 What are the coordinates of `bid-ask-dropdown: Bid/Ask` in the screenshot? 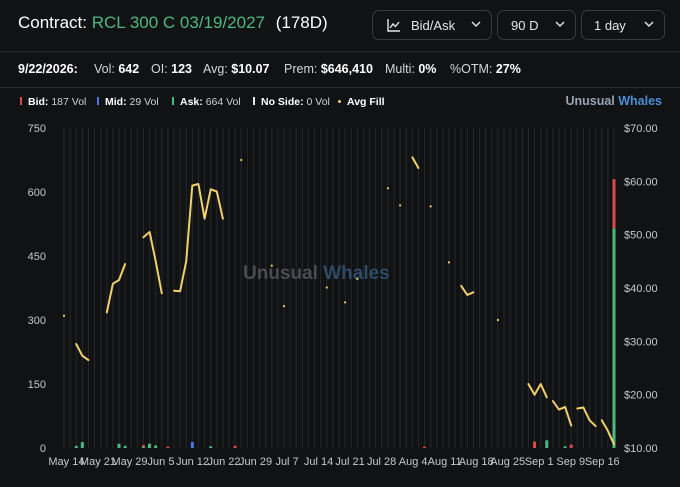 It's located at (432, 25).